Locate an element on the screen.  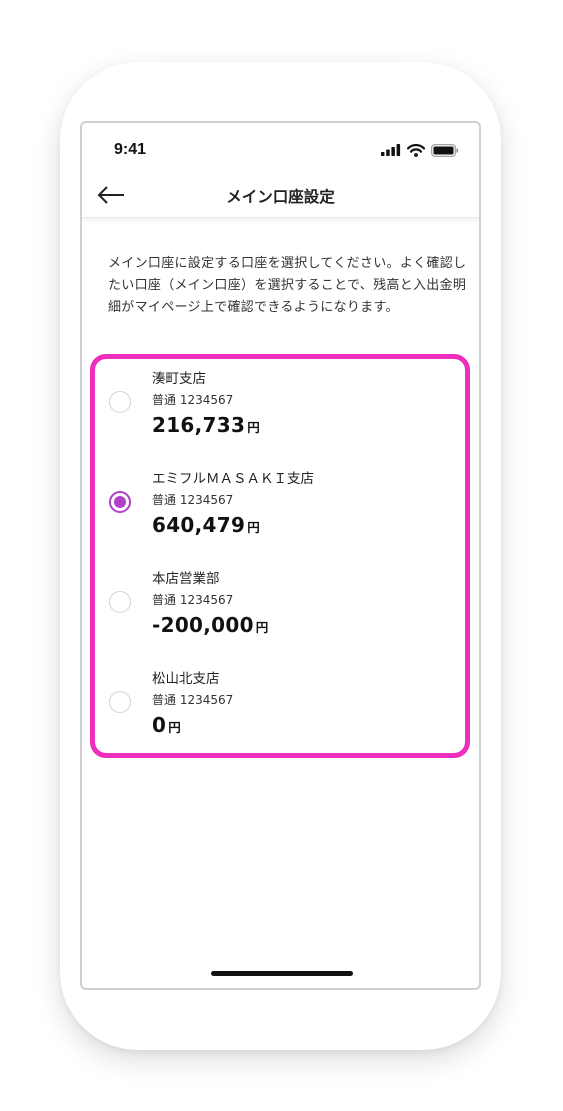
balance: 640,479 円 is located at coordinates (206, 525).